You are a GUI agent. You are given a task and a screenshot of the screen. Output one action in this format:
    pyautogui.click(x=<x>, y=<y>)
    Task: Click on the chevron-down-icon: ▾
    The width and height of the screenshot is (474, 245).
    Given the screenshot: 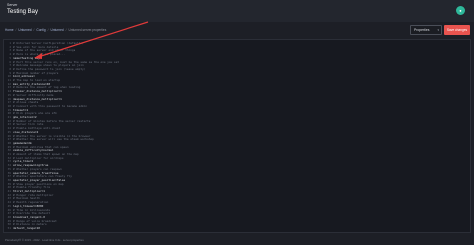 What is the action you would take?
    pyautogui.click(x=438, y=30)
    